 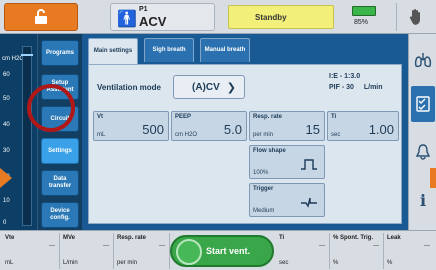 I want to click on lock-button, so click(x=41, y=17).